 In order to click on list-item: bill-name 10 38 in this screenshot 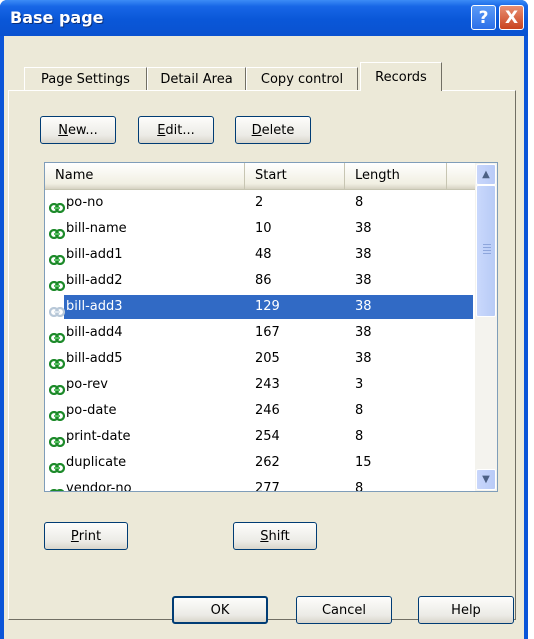, I will do `click(260, 229)`.